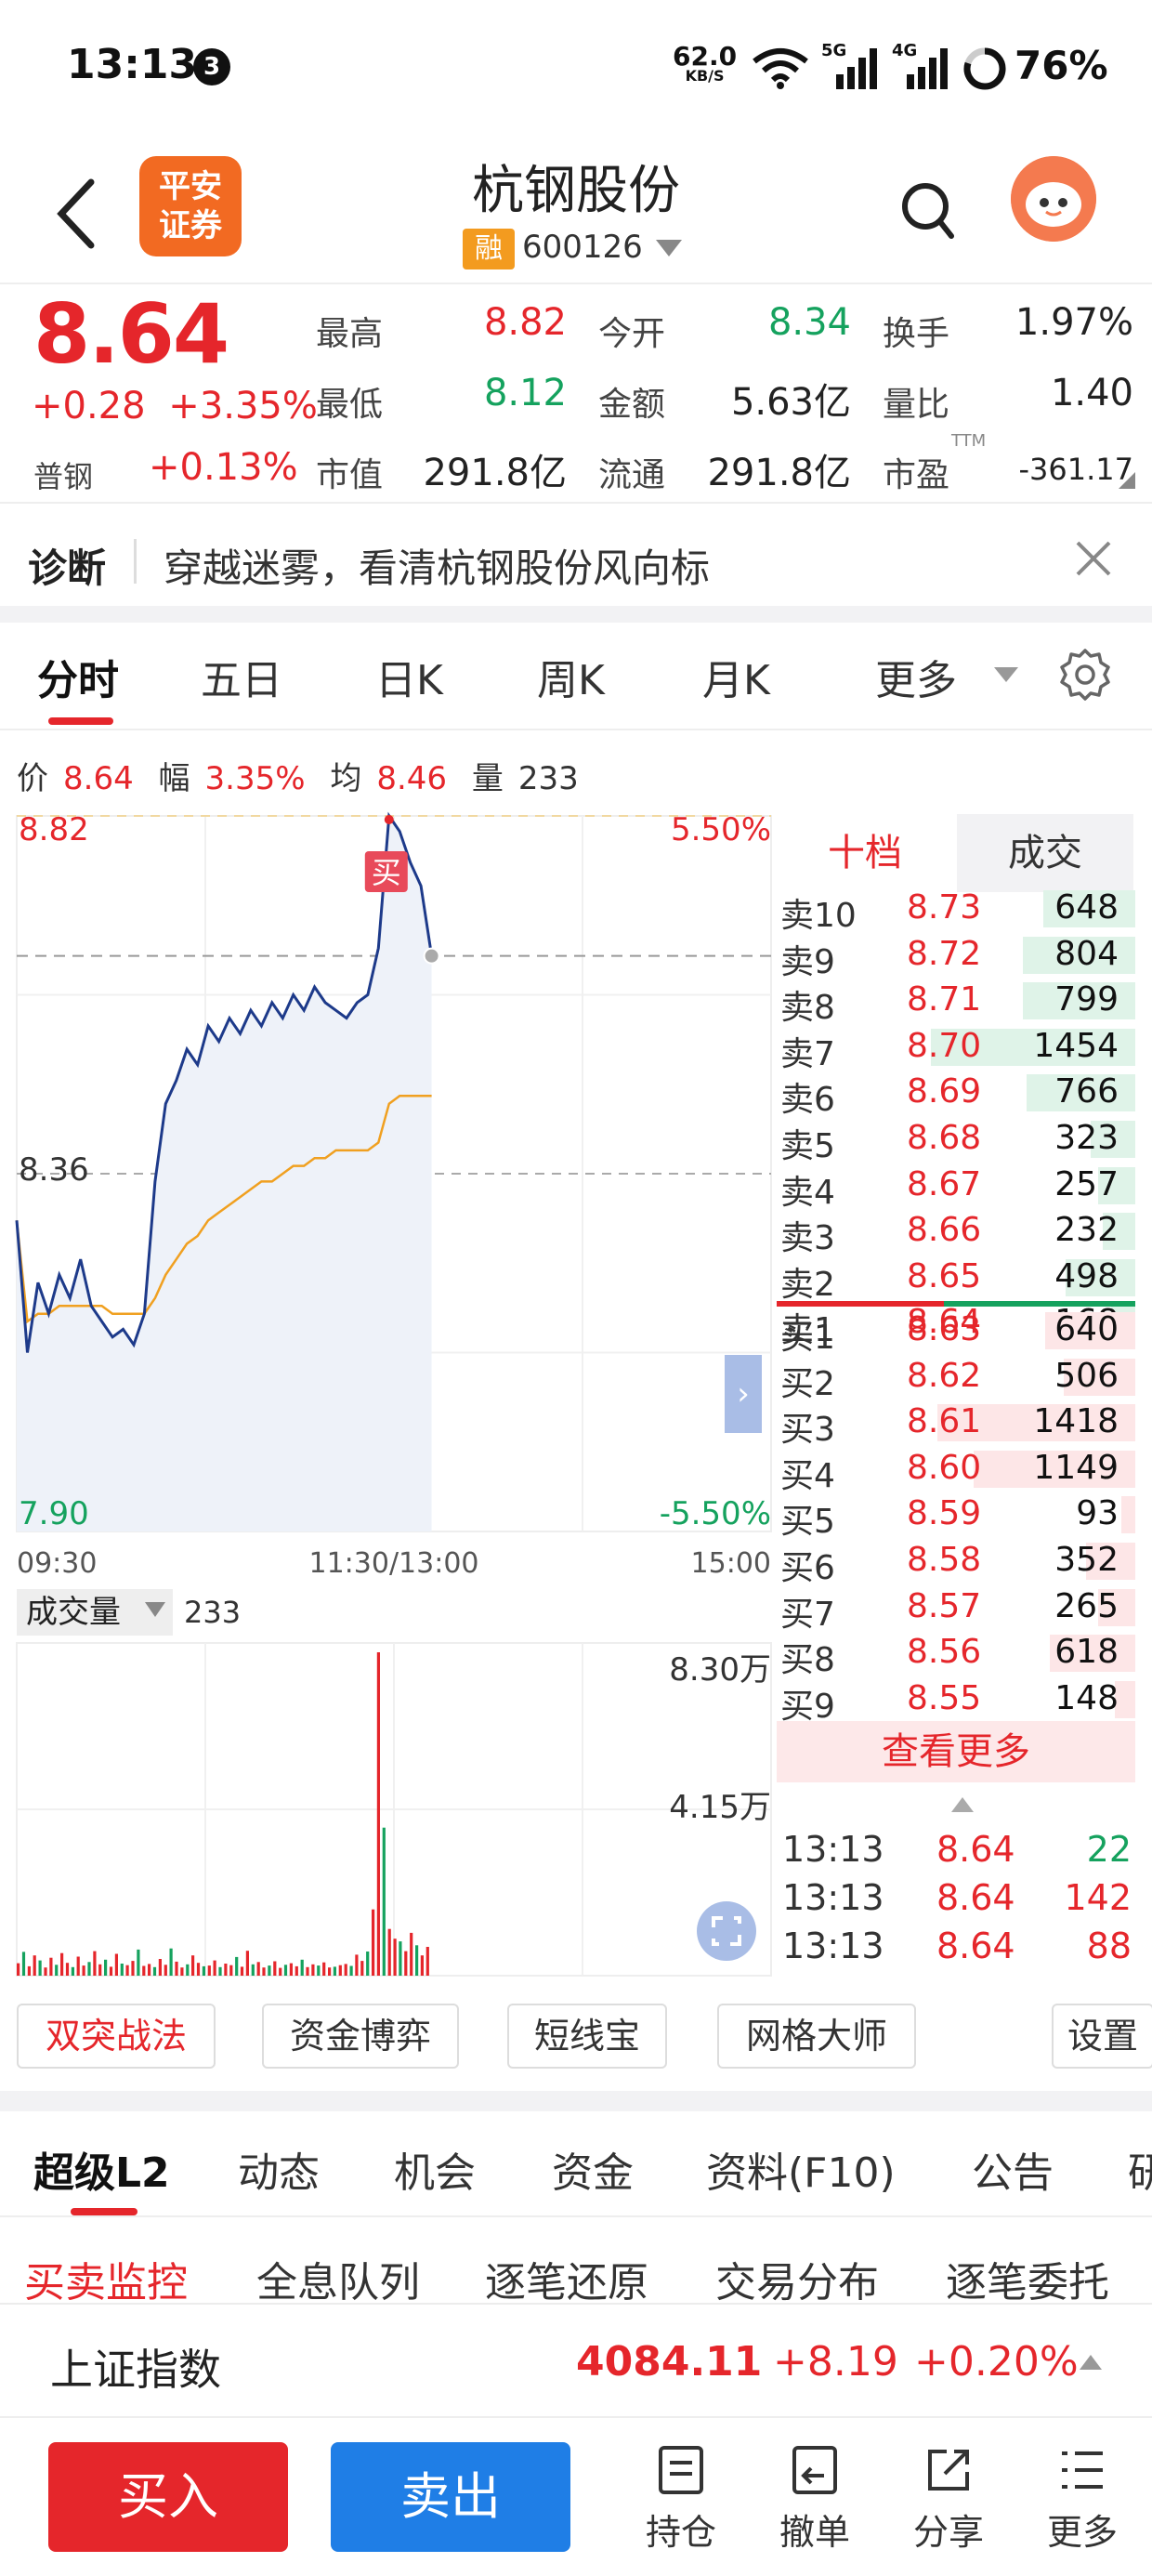 The image size is (1152, 2576). What do you see at coordinates (1086, 999) in the screenshot?
I see `order-volume: 799` at bounding box center [1086, 999].